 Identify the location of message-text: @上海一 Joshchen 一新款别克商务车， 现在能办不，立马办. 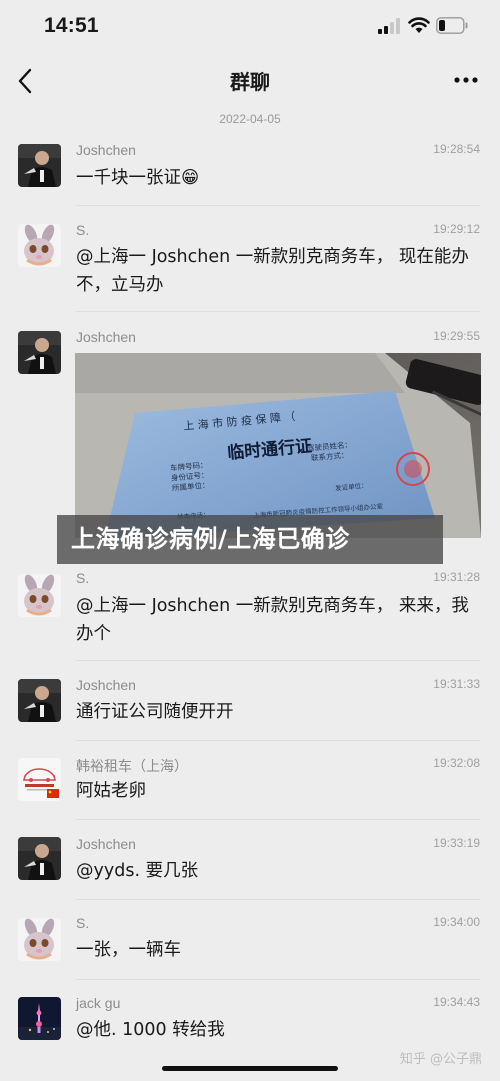
(272, 271).